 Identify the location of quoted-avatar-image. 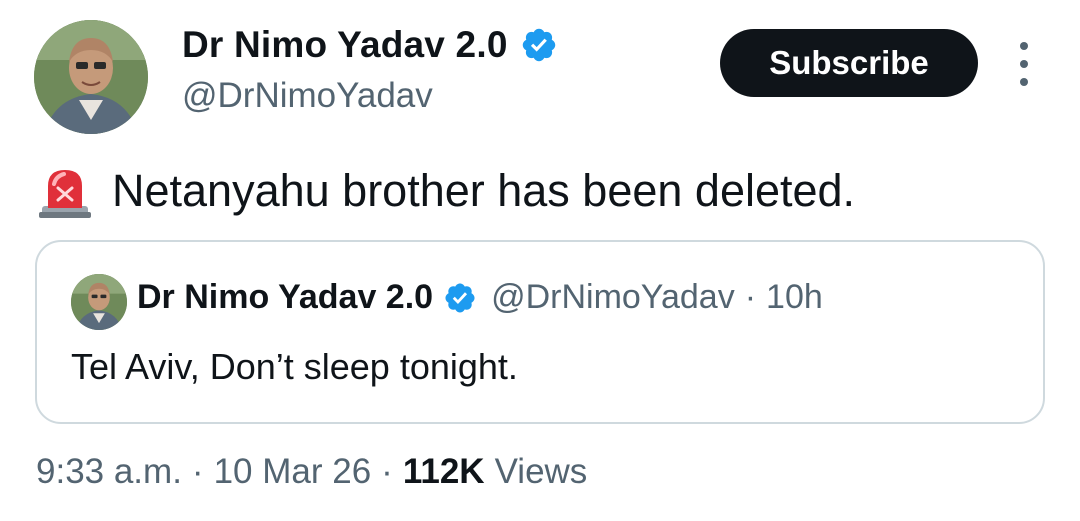
(99, 302).